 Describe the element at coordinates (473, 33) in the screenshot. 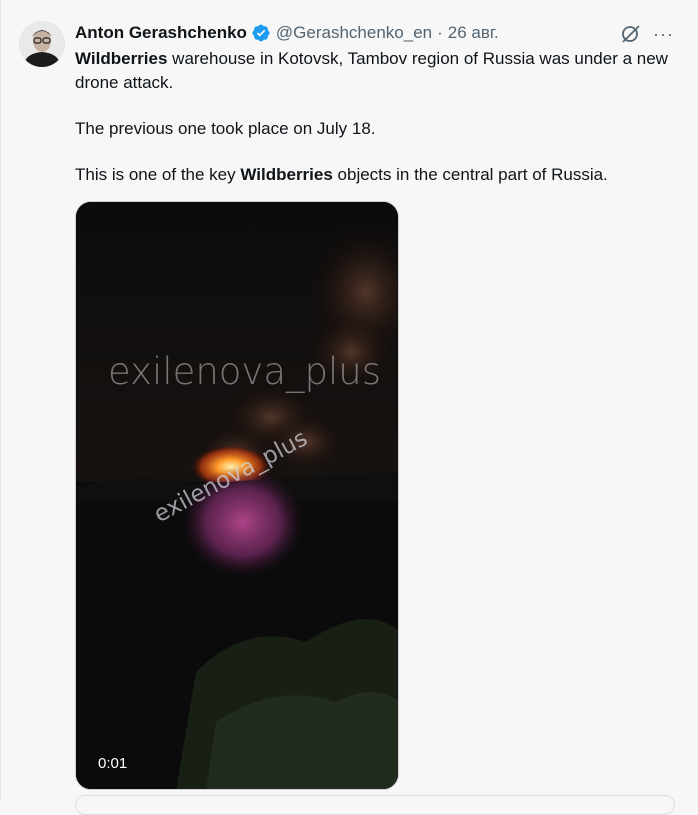

I see `tweet-date: 26 авг.` at that location.